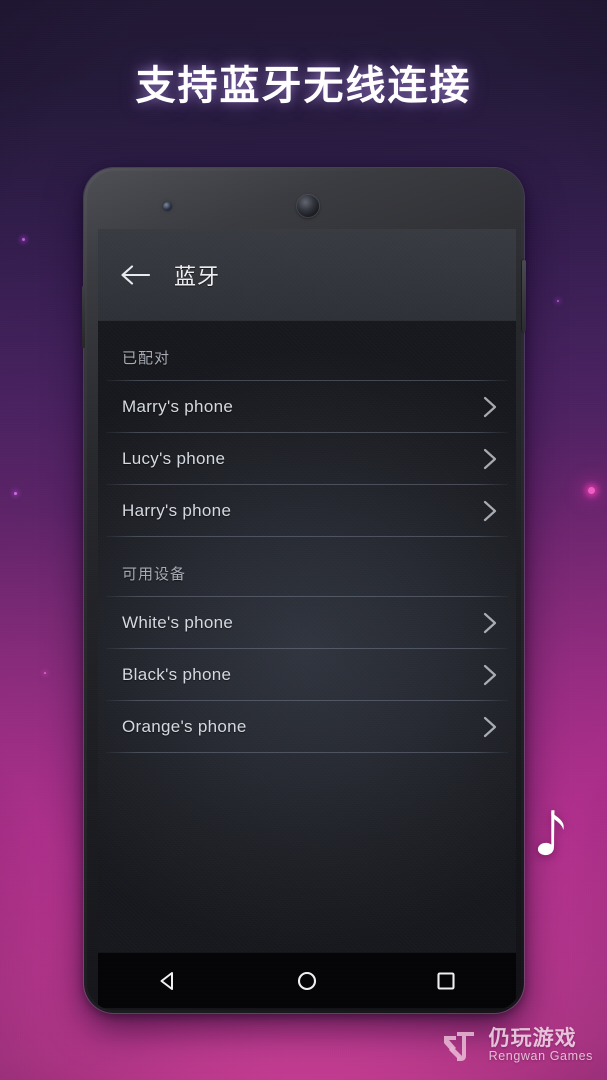  Describe the element at coordinates (307, 674) in the screenshot. I see `list-item: Black's phone` at that location.